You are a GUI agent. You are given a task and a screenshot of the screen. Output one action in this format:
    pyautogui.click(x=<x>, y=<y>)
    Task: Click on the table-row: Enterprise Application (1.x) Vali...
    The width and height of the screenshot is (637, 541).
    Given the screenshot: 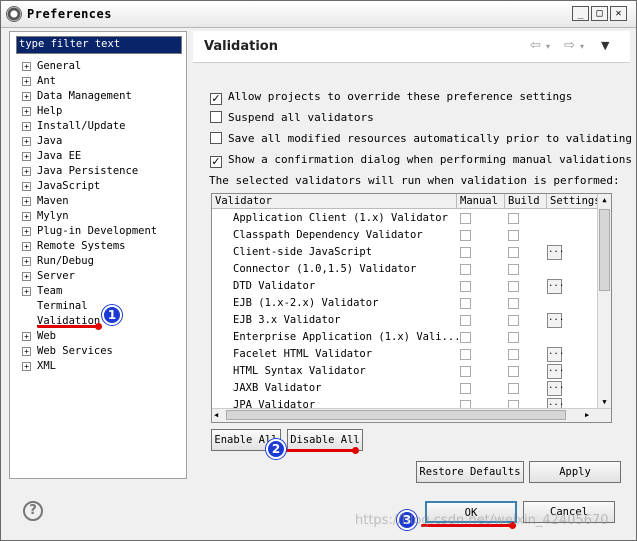 What is the action you would take?
    pyautogui.click(x=405, y=338)
    